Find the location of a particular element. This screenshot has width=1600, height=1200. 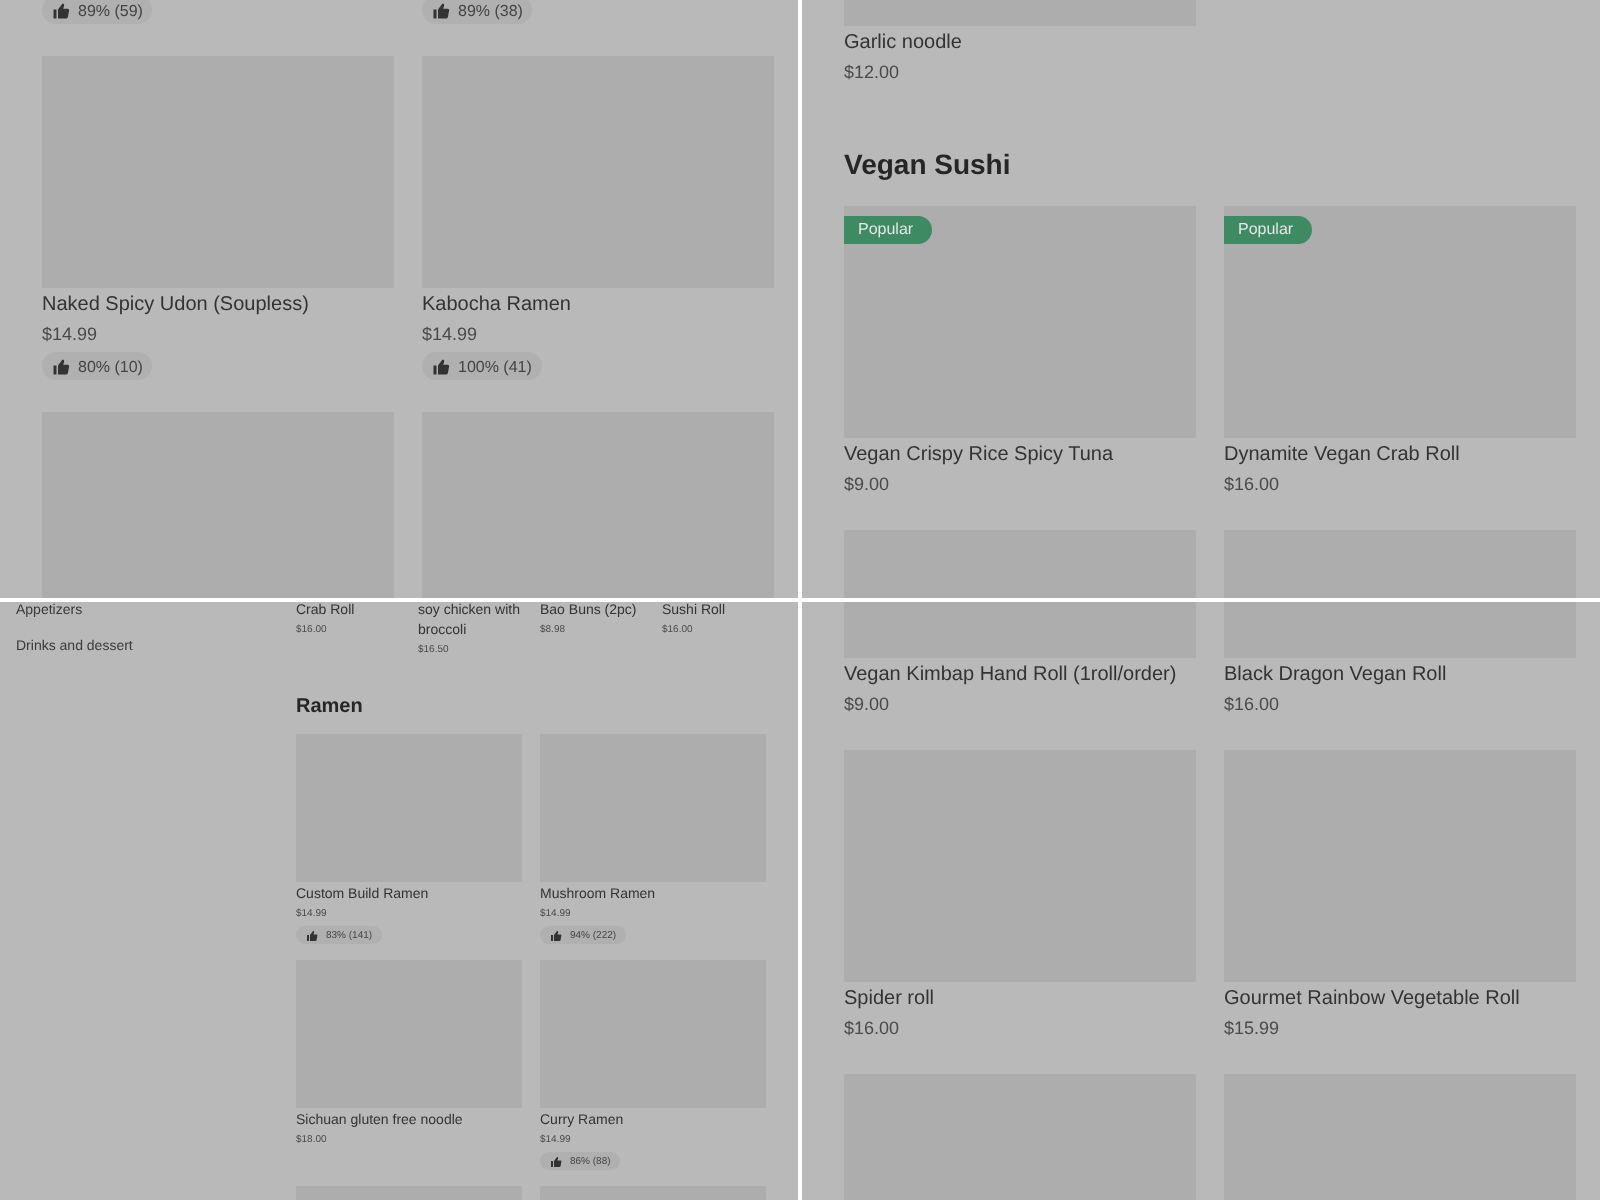

rating-pill: 100% (41) is located at coordinates (482, 366).